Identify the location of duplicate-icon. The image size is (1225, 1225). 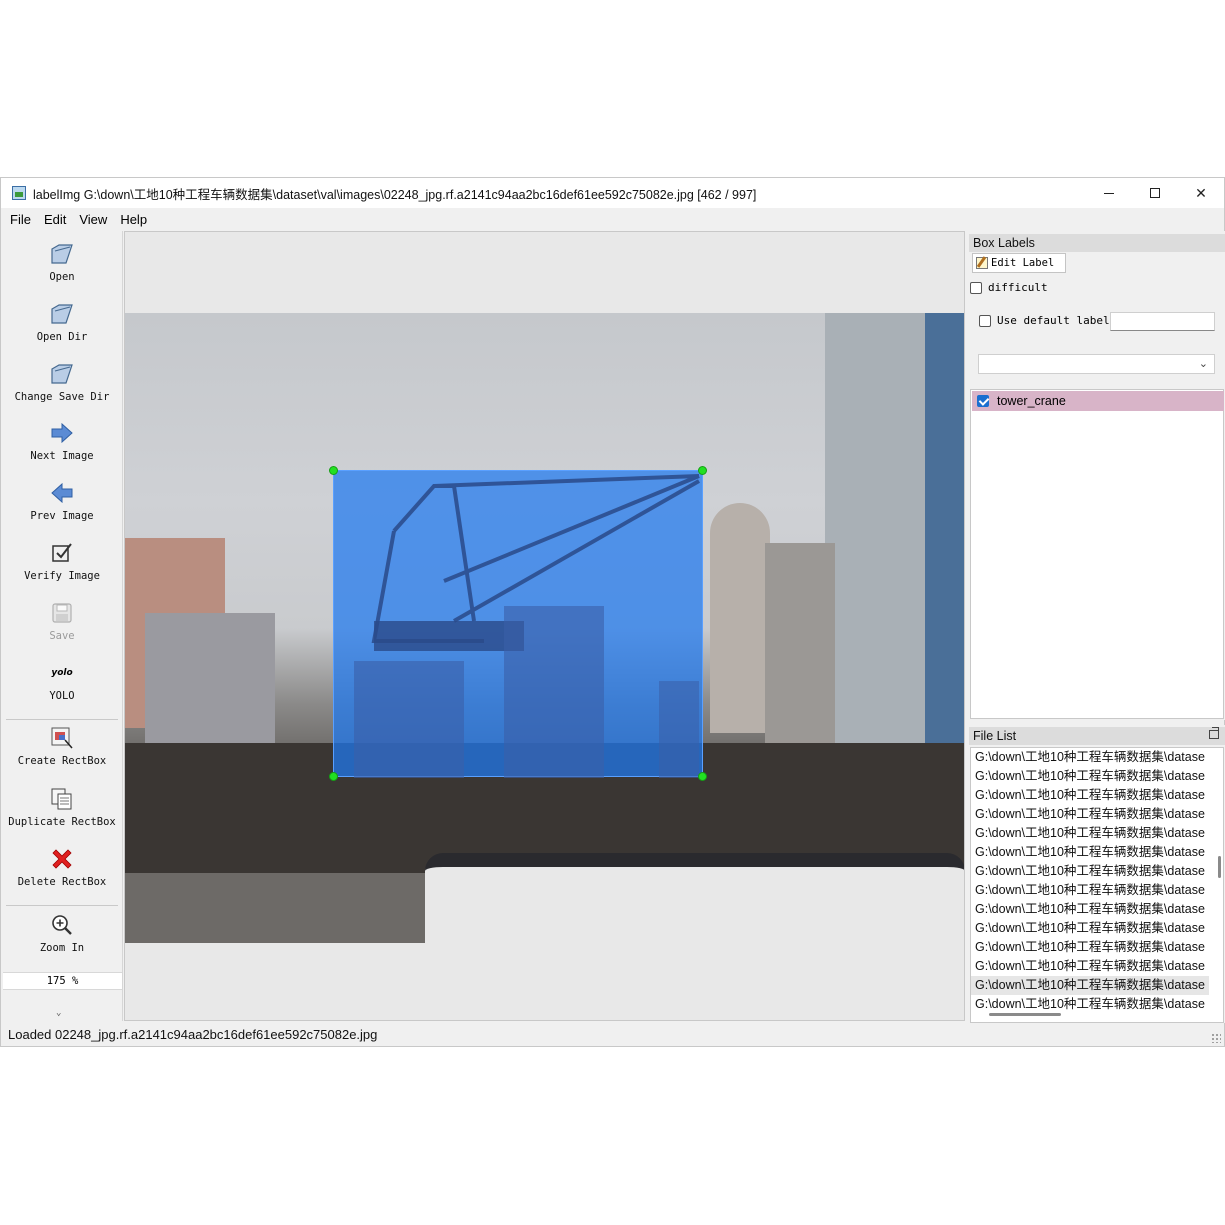
(62, 799).